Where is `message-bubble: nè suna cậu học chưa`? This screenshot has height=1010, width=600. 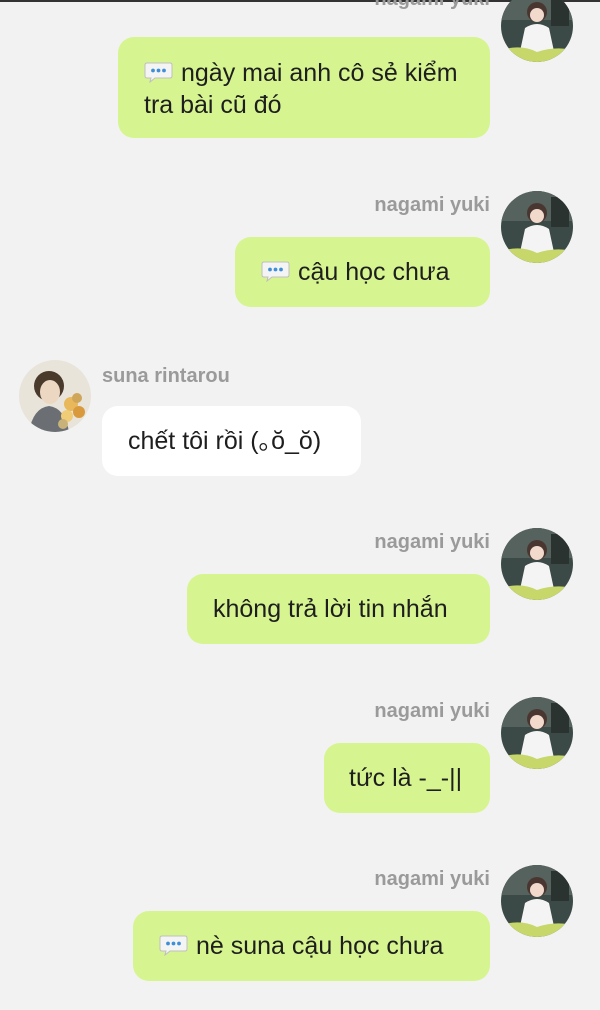 message-bubble: nè suna cậu học chưa is located at coordinates (311, 946).